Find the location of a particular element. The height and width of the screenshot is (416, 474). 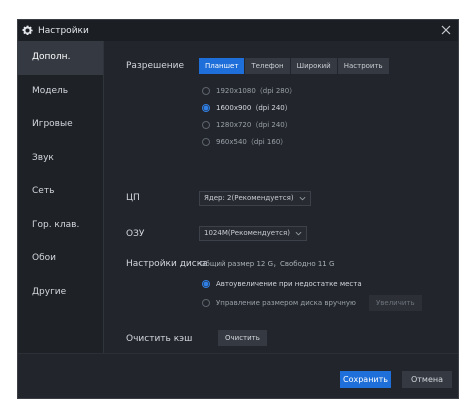

resolution-option-label: 1600x900（dpi 240） is located at coordinates (254, 108).